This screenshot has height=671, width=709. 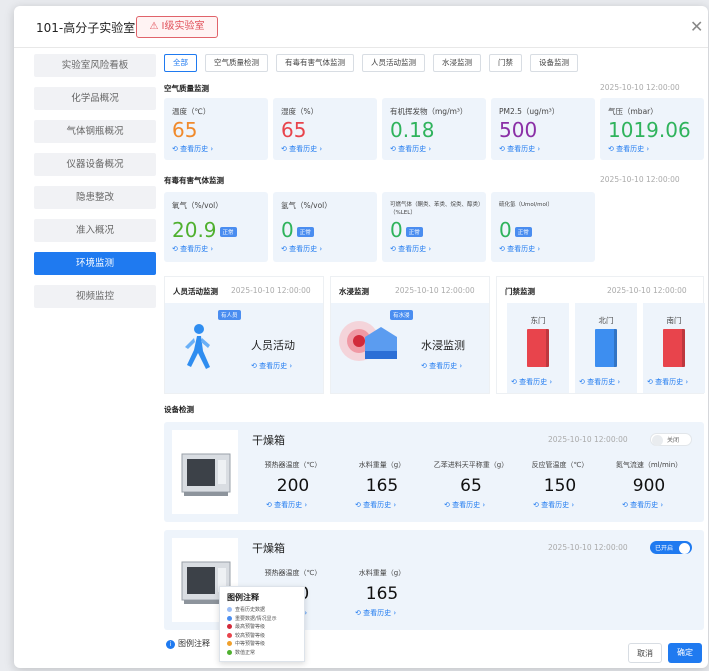 I want to click on cancel-button: 取消, so click(x=645, y=653).